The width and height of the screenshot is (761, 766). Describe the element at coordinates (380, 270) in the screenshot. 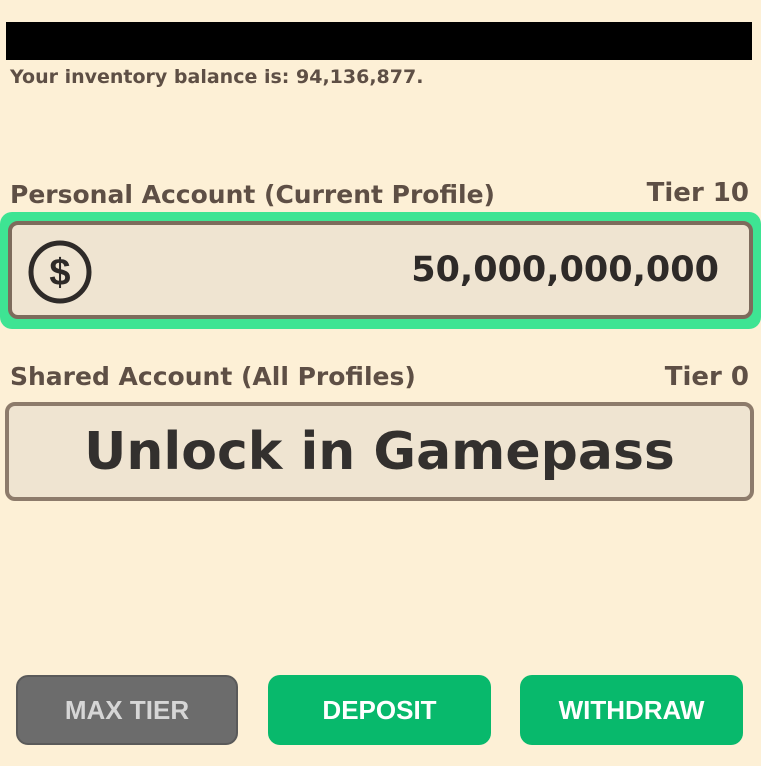

I see `personal-account-box: $ 50,000,000,000` at that location.